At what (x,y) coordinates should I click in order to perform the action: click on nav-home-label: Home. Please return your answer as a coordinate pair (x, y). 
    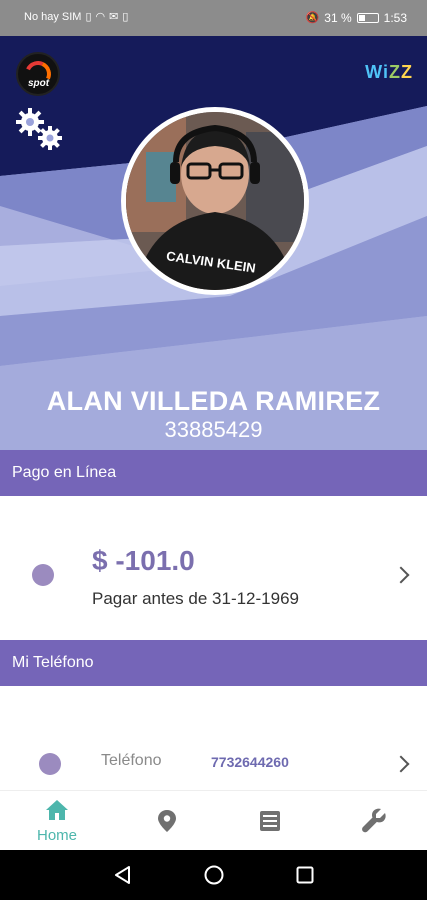
    Looking at the image, I should click on (56, 835).